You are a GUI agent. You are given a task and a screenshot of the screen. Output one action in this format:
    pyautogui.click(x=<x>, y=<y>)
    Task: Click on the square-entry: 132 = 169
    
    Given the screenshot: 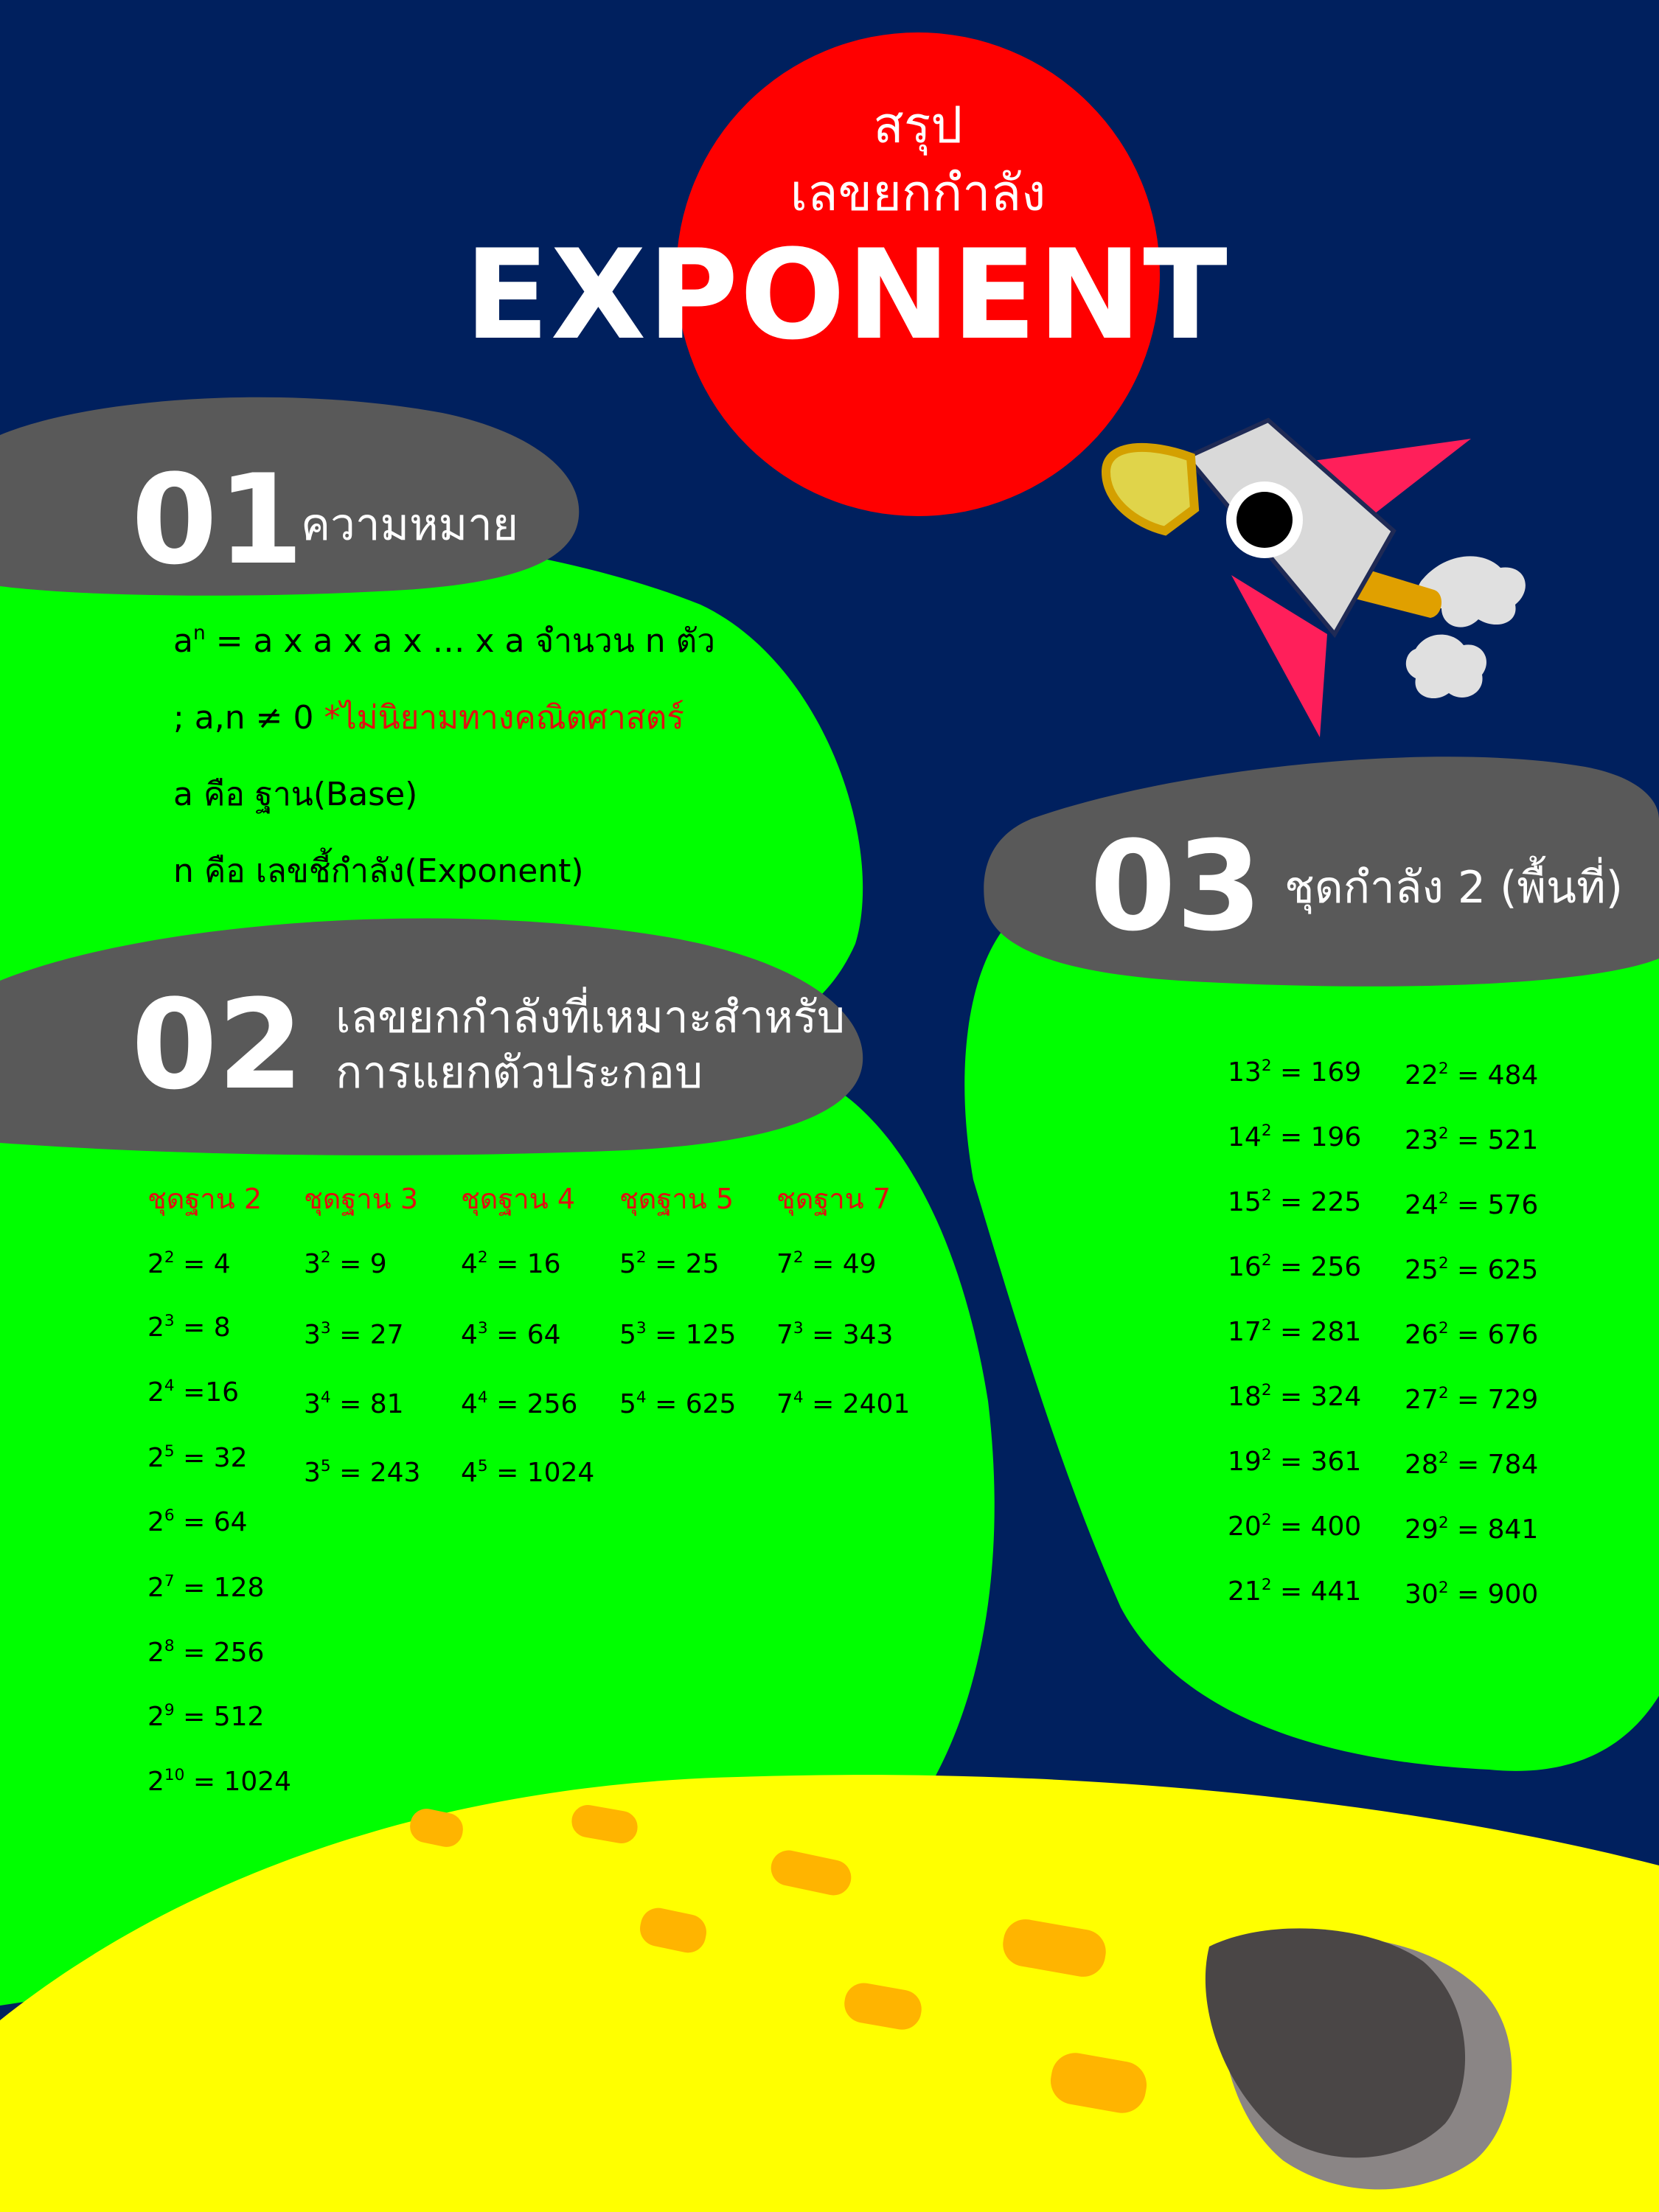 What is the action you would take?
    pyautogui.click(x=1294, y=1073)
    